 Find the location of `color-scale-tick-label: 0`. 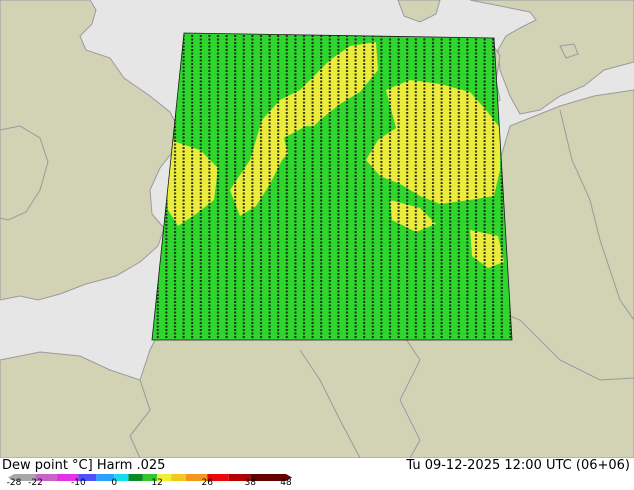

color-scale-tick-label: 0 is located at coordinates (114, 483).